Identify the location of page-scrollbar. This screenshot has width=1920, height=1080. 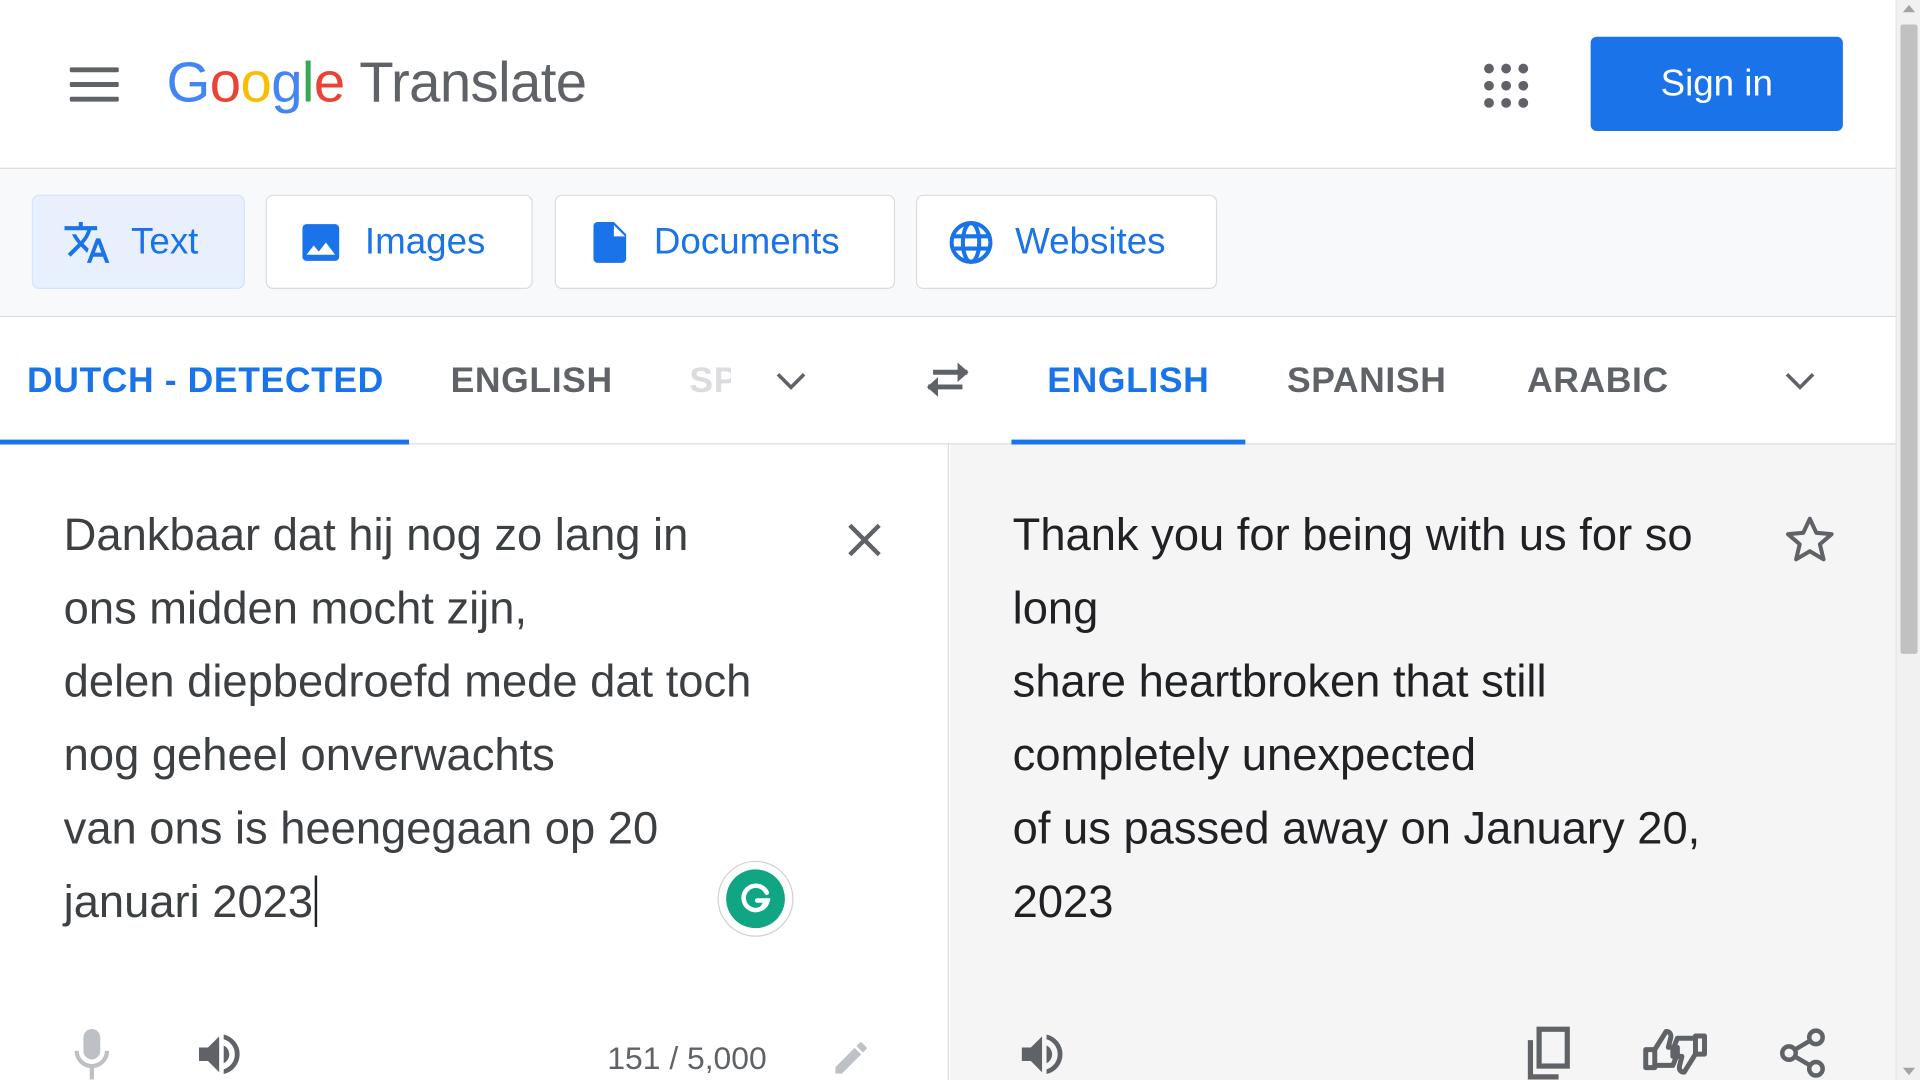
(1907, 540).